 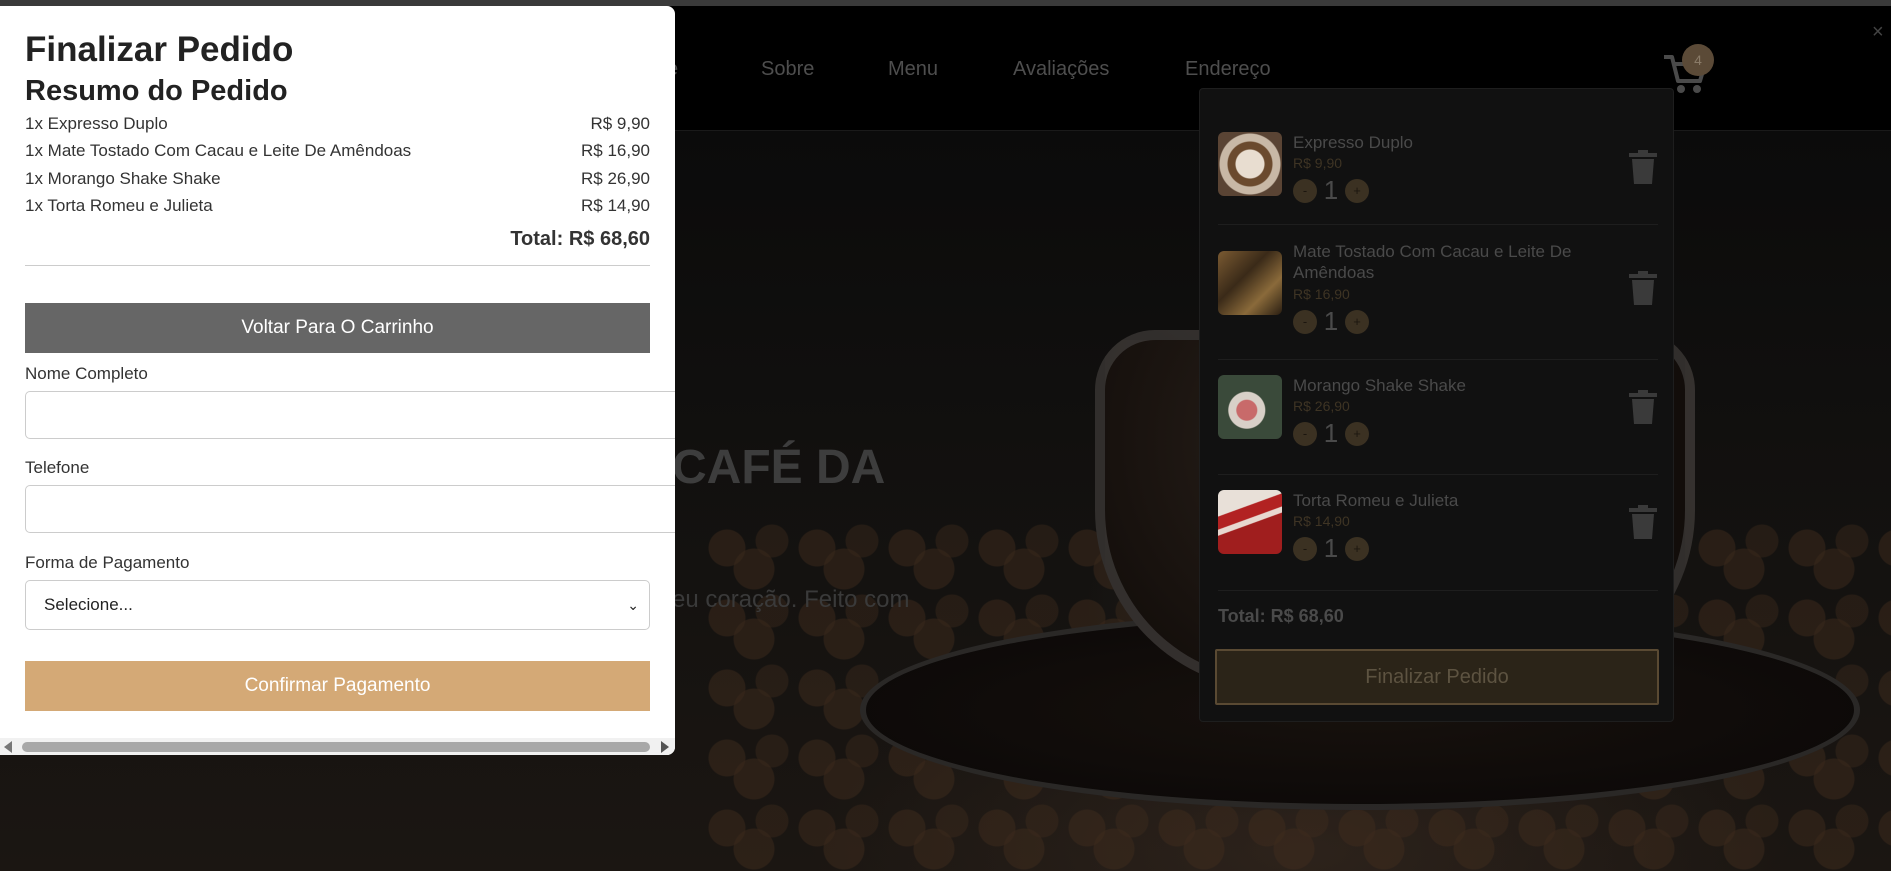 What do you see at coordinates (615, 178) in the screenshot?
I see `summary-item-price: R$ 26,90` at bounding box center [615, 178].